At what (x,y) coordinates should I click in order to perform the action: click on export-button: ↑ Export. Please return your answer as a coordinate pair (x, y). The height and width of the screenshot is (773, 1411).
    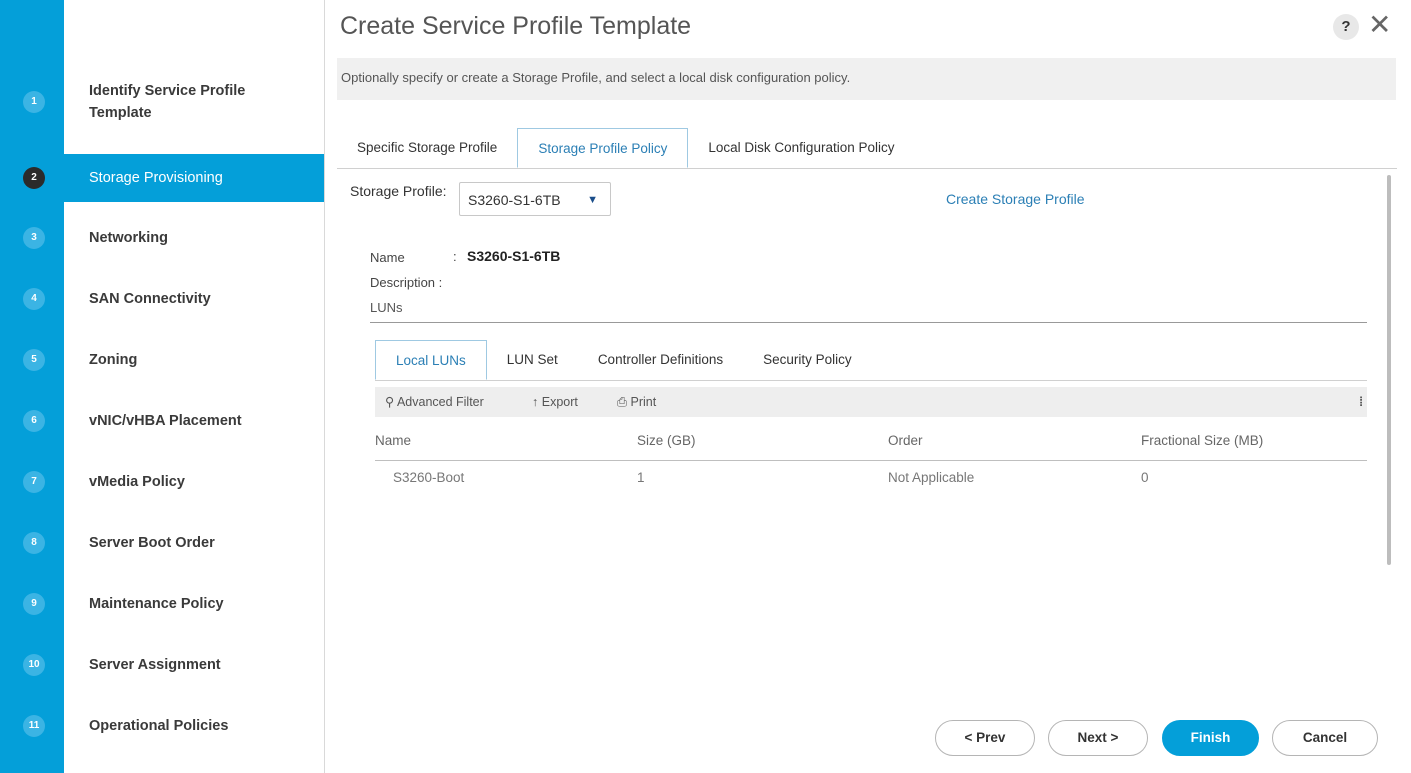
    Looking at the image, I should click on (555, 402).